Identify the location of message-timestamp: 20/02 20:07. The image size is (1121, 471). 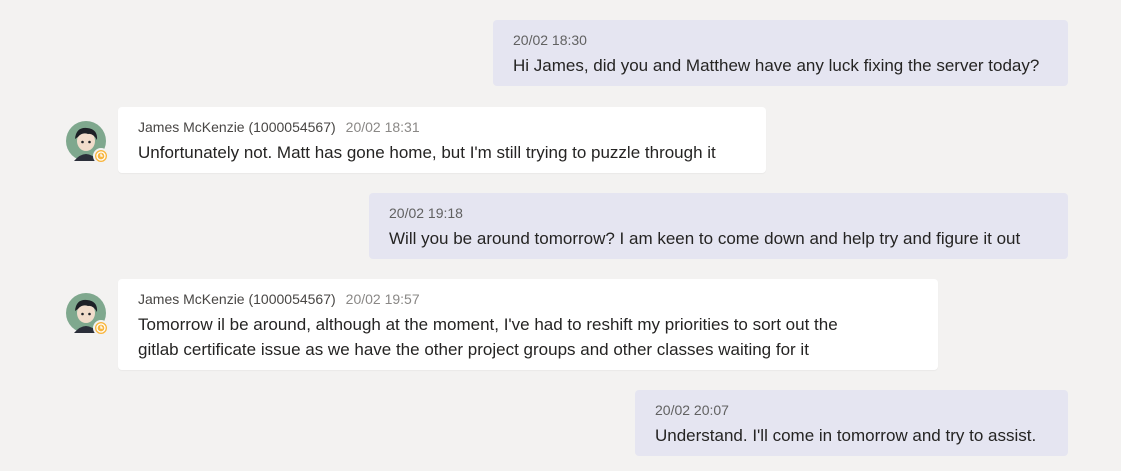
(692, 410).